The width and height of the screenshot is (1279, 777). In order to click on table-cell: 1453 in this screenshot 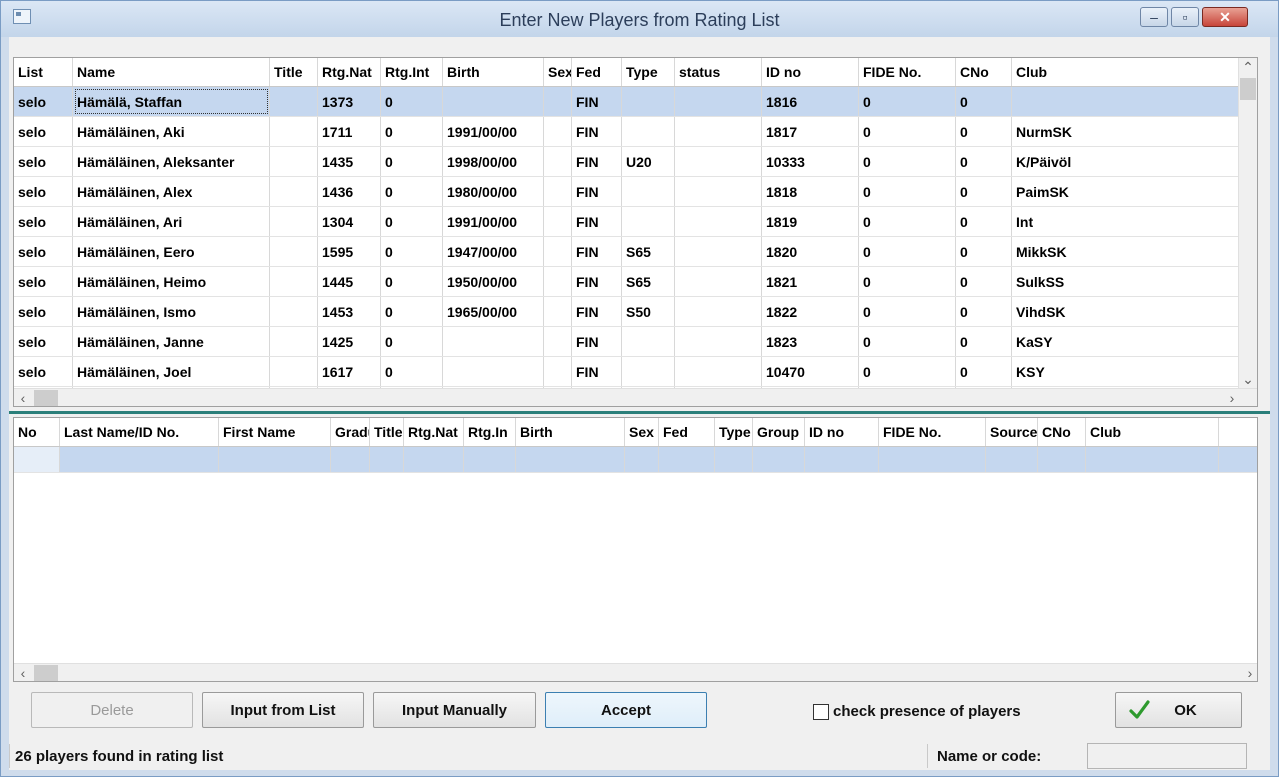, I will do `click(349, 311)`.